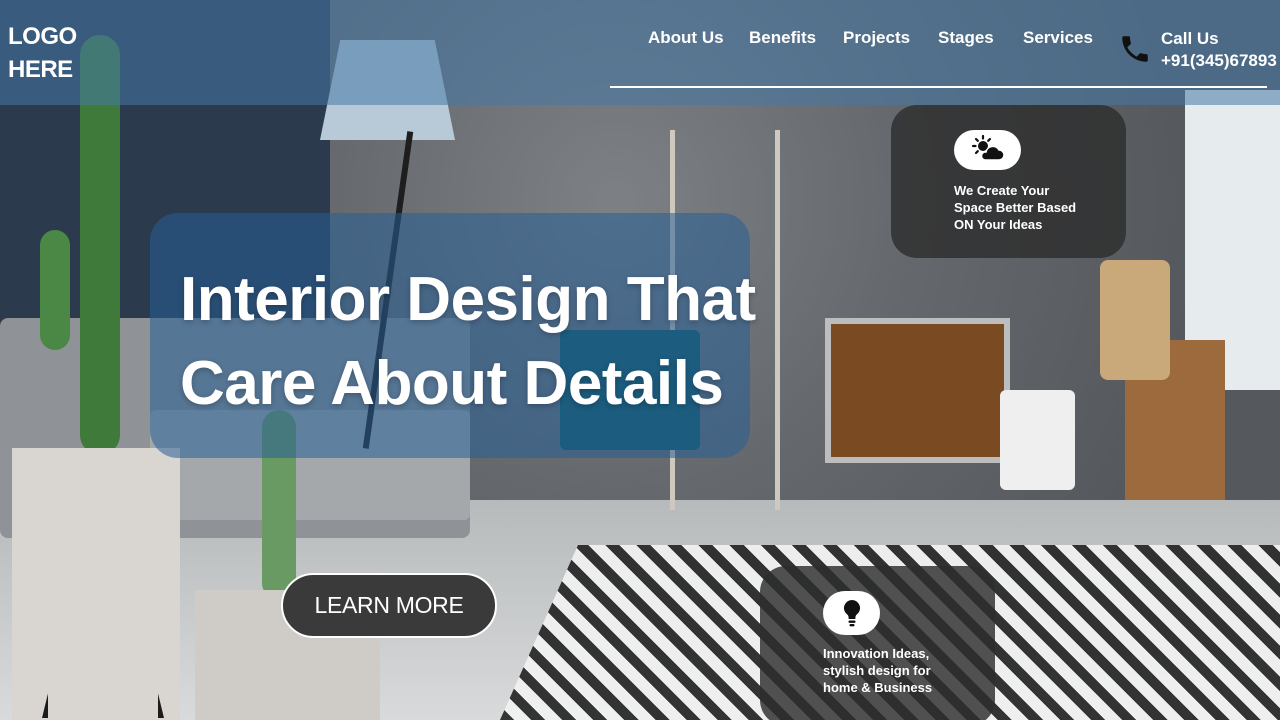 The image size is (1280, 720). Describe the element at coordinates (876, 38) in the screenshot. I see `nav-projects: Projects` at that location.